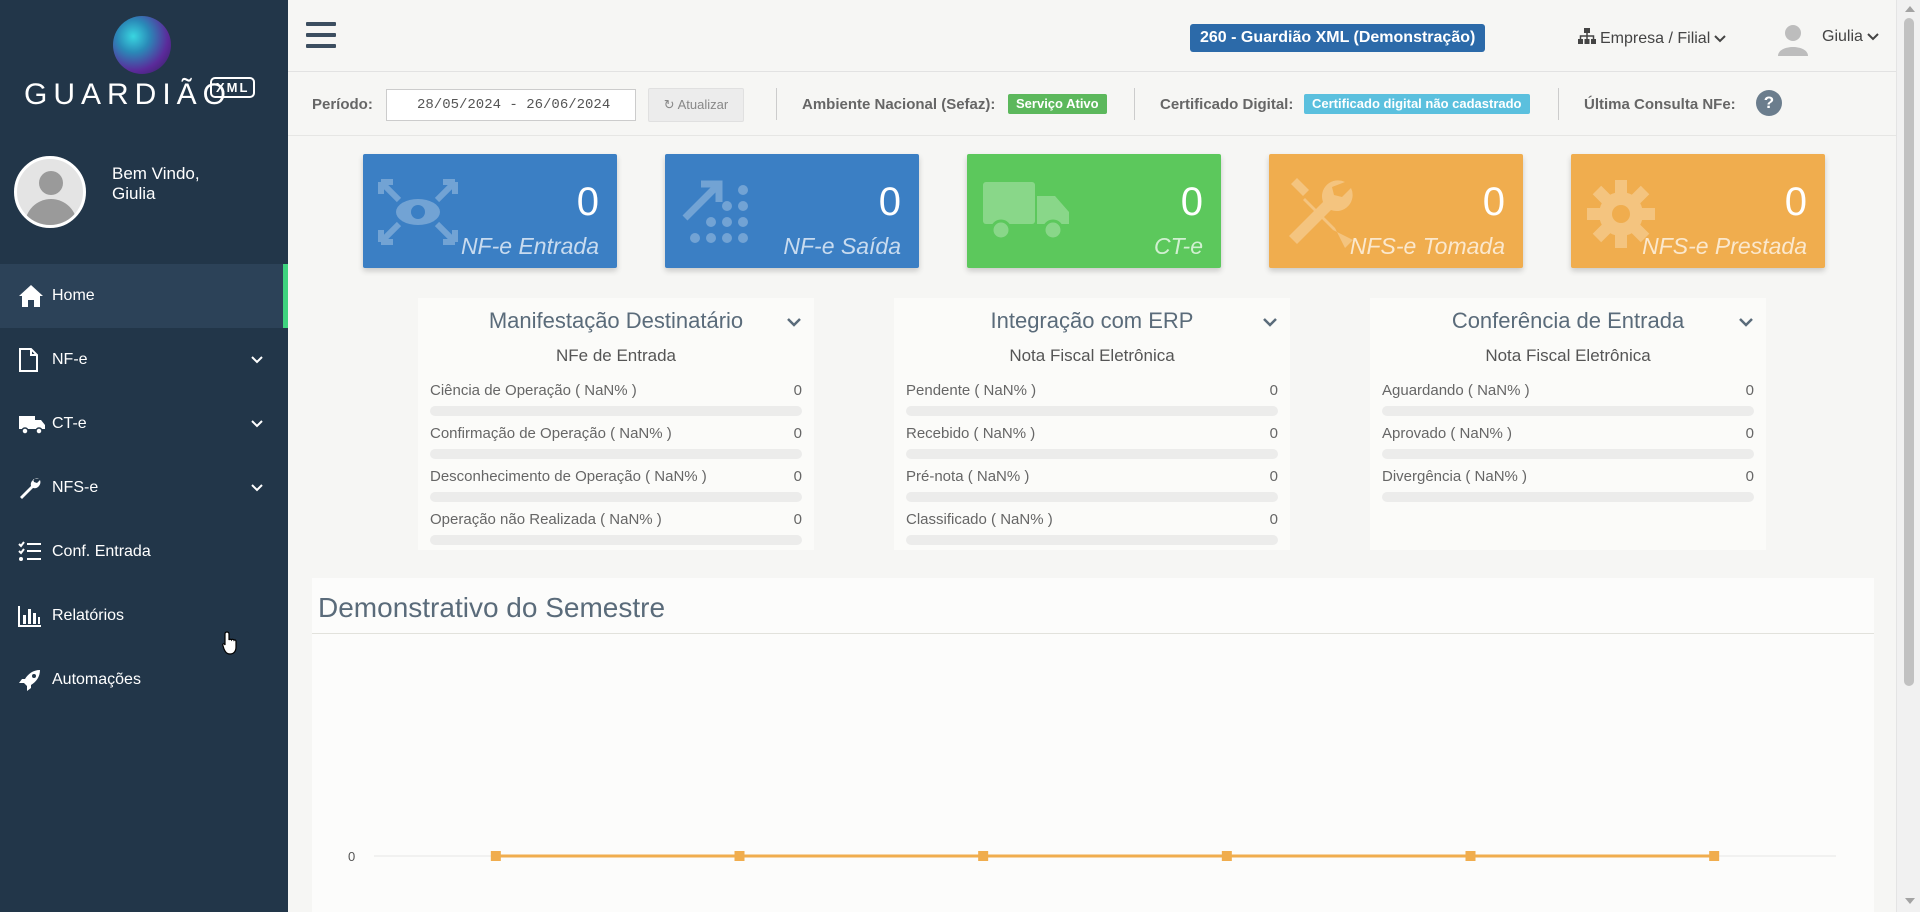 Image resolution: width=1920 pixels, height=912 pixels. Describe the element at coordinates (1652, 38) in the screenshot. I see `empresa-filial-dropdown: Empresa / Filial` at that location.